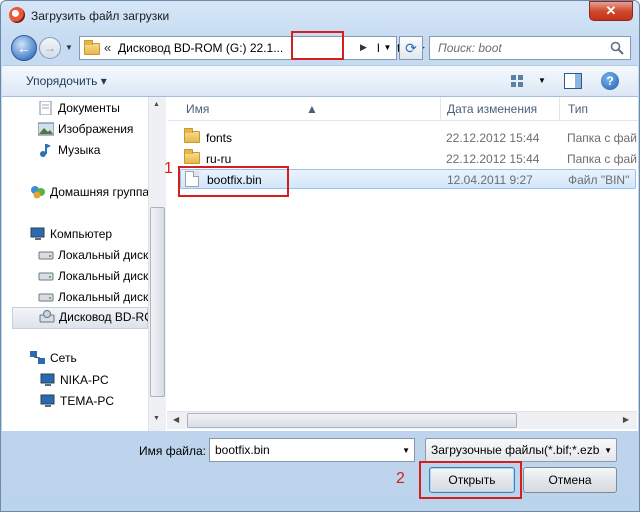 This screenshot has width=640, height=512. Describe the element at coordinates (89, 108) in the screenshot. I see `sidebar-item-label: Документы` at that location.